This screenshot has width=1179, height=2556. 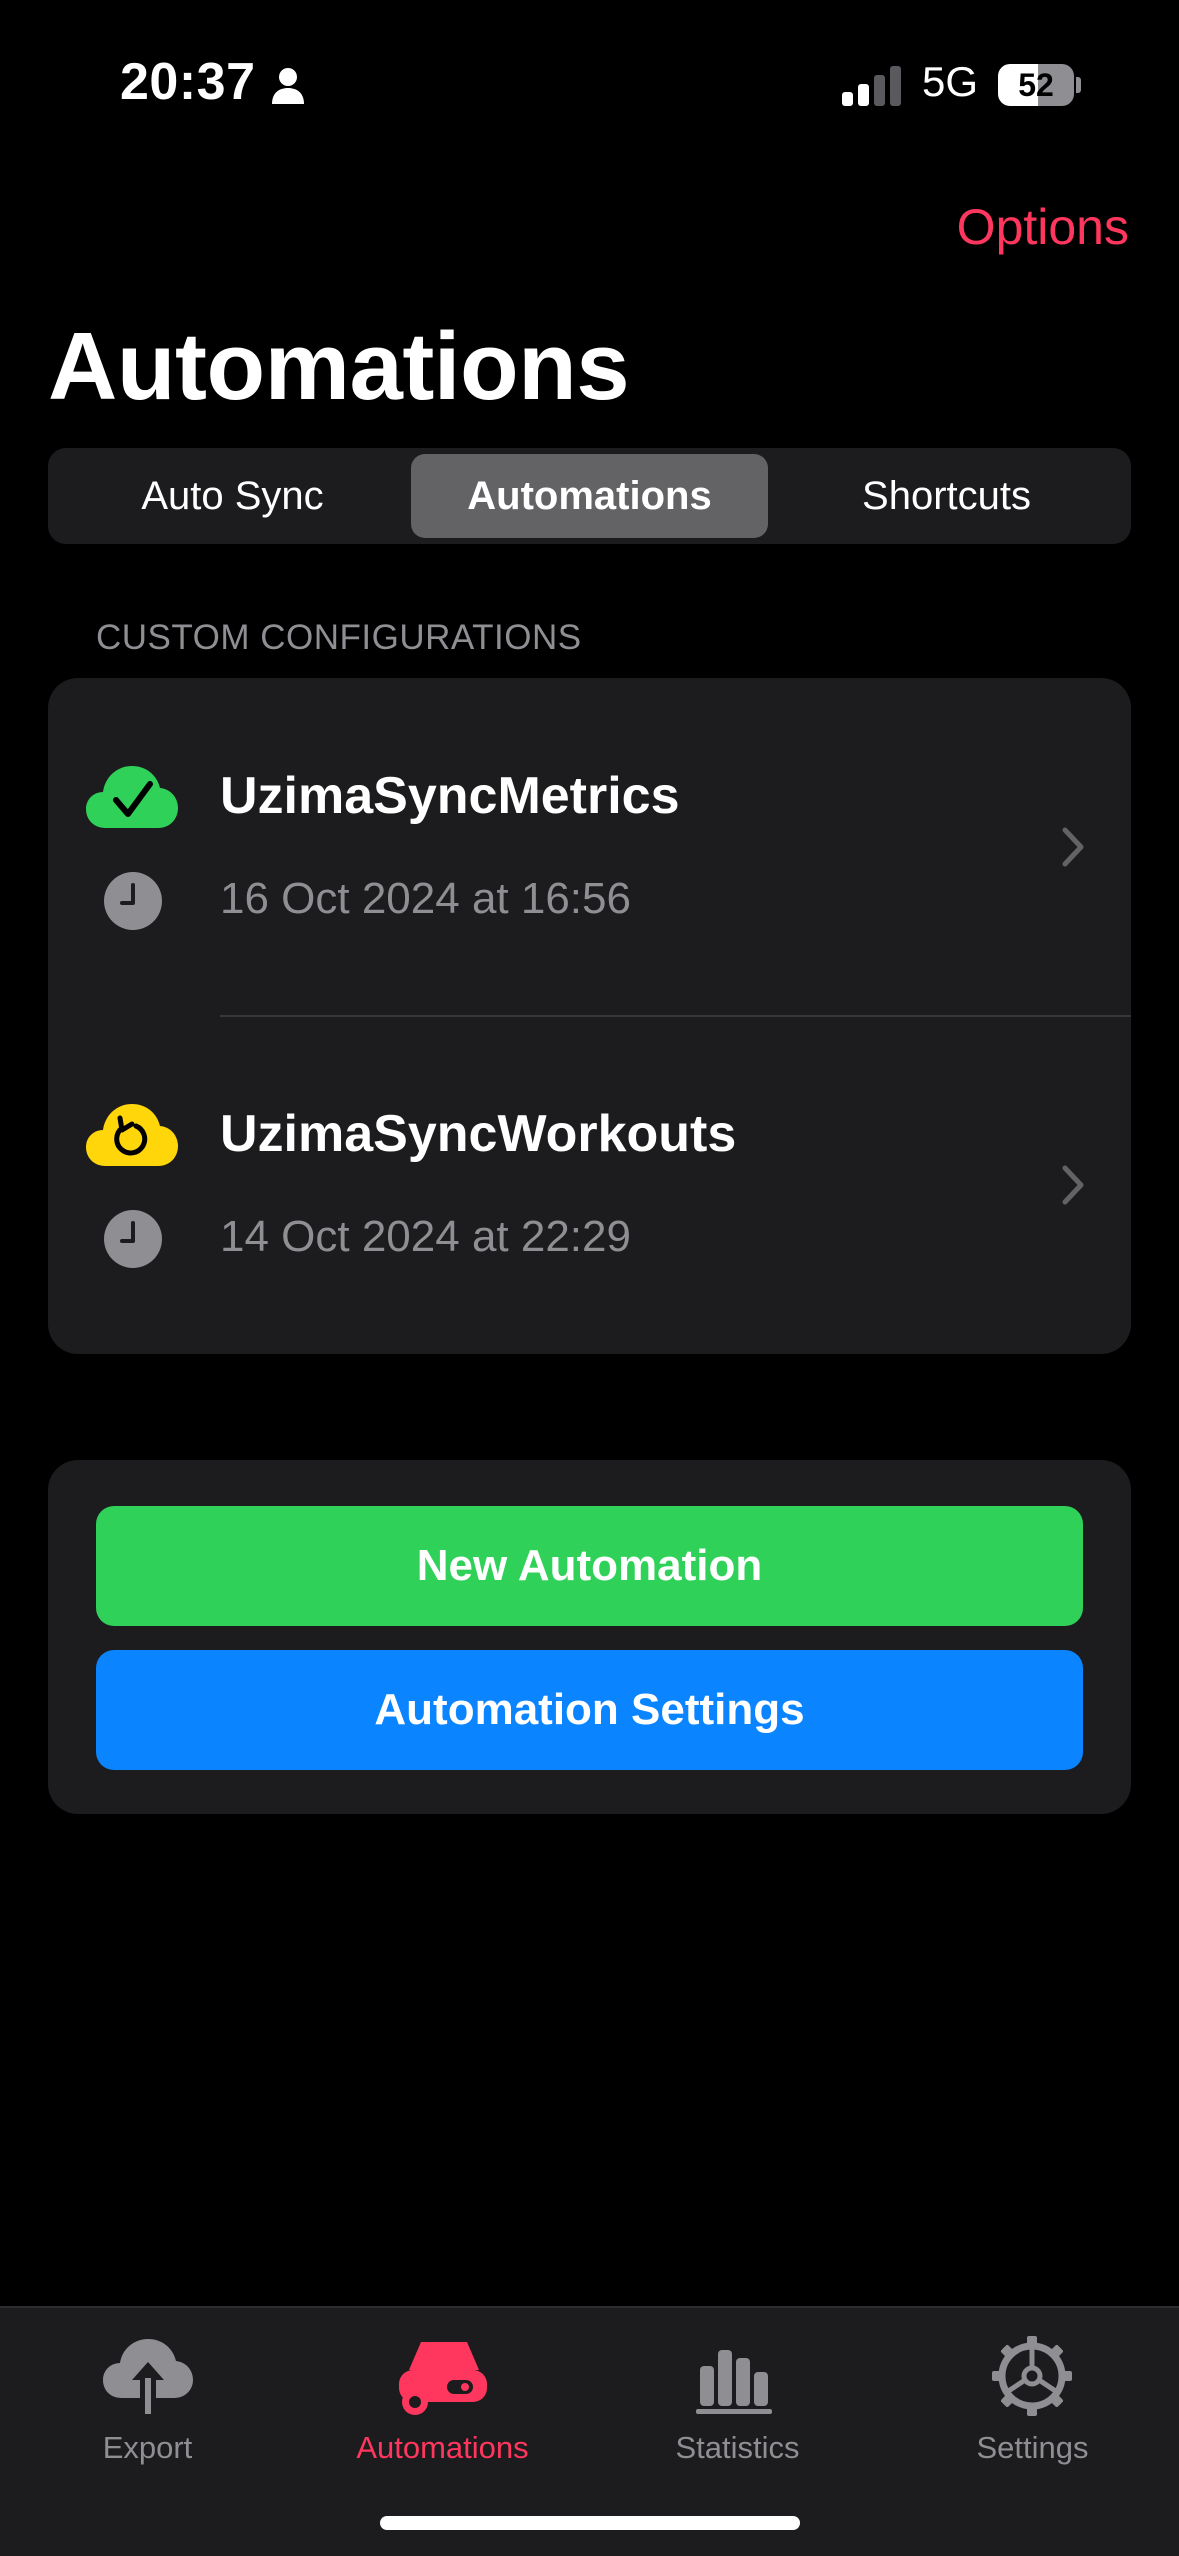 I want to click on tab-automations: Automations, so click(x=442, y=2401).